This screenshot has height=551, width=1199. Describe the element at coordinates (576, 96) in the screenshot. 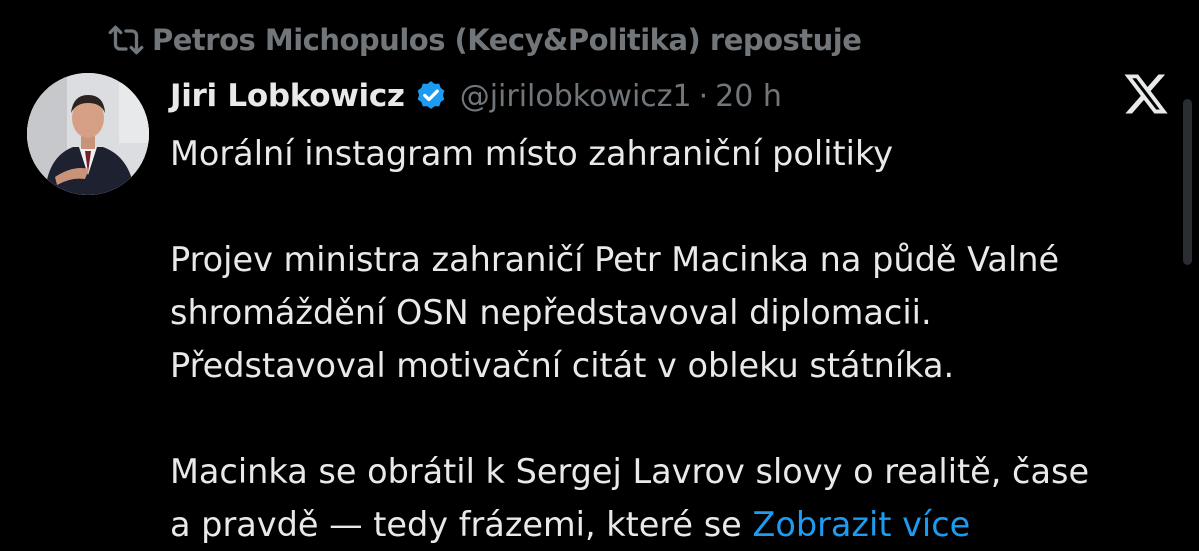

I see `author-handle: @jirilobkowicz1` at that location.